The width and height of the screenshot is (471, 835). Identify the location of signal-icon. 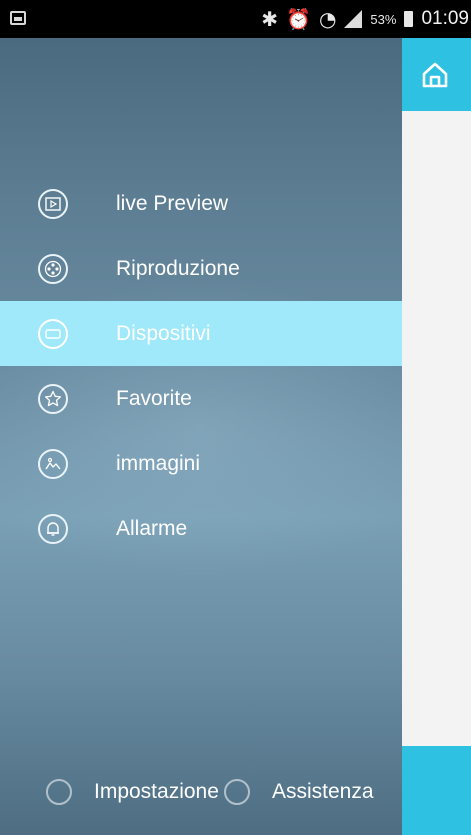
(353, 19).